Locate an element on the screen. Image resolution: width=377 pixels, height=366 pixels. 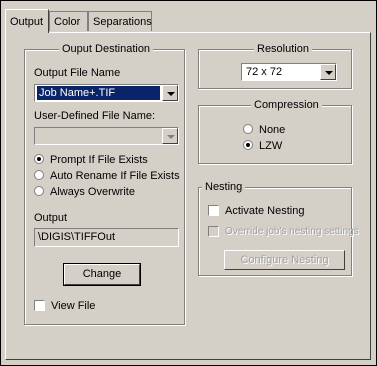
tab-strip: Output Color Separations is located at coordinates (189, 21).